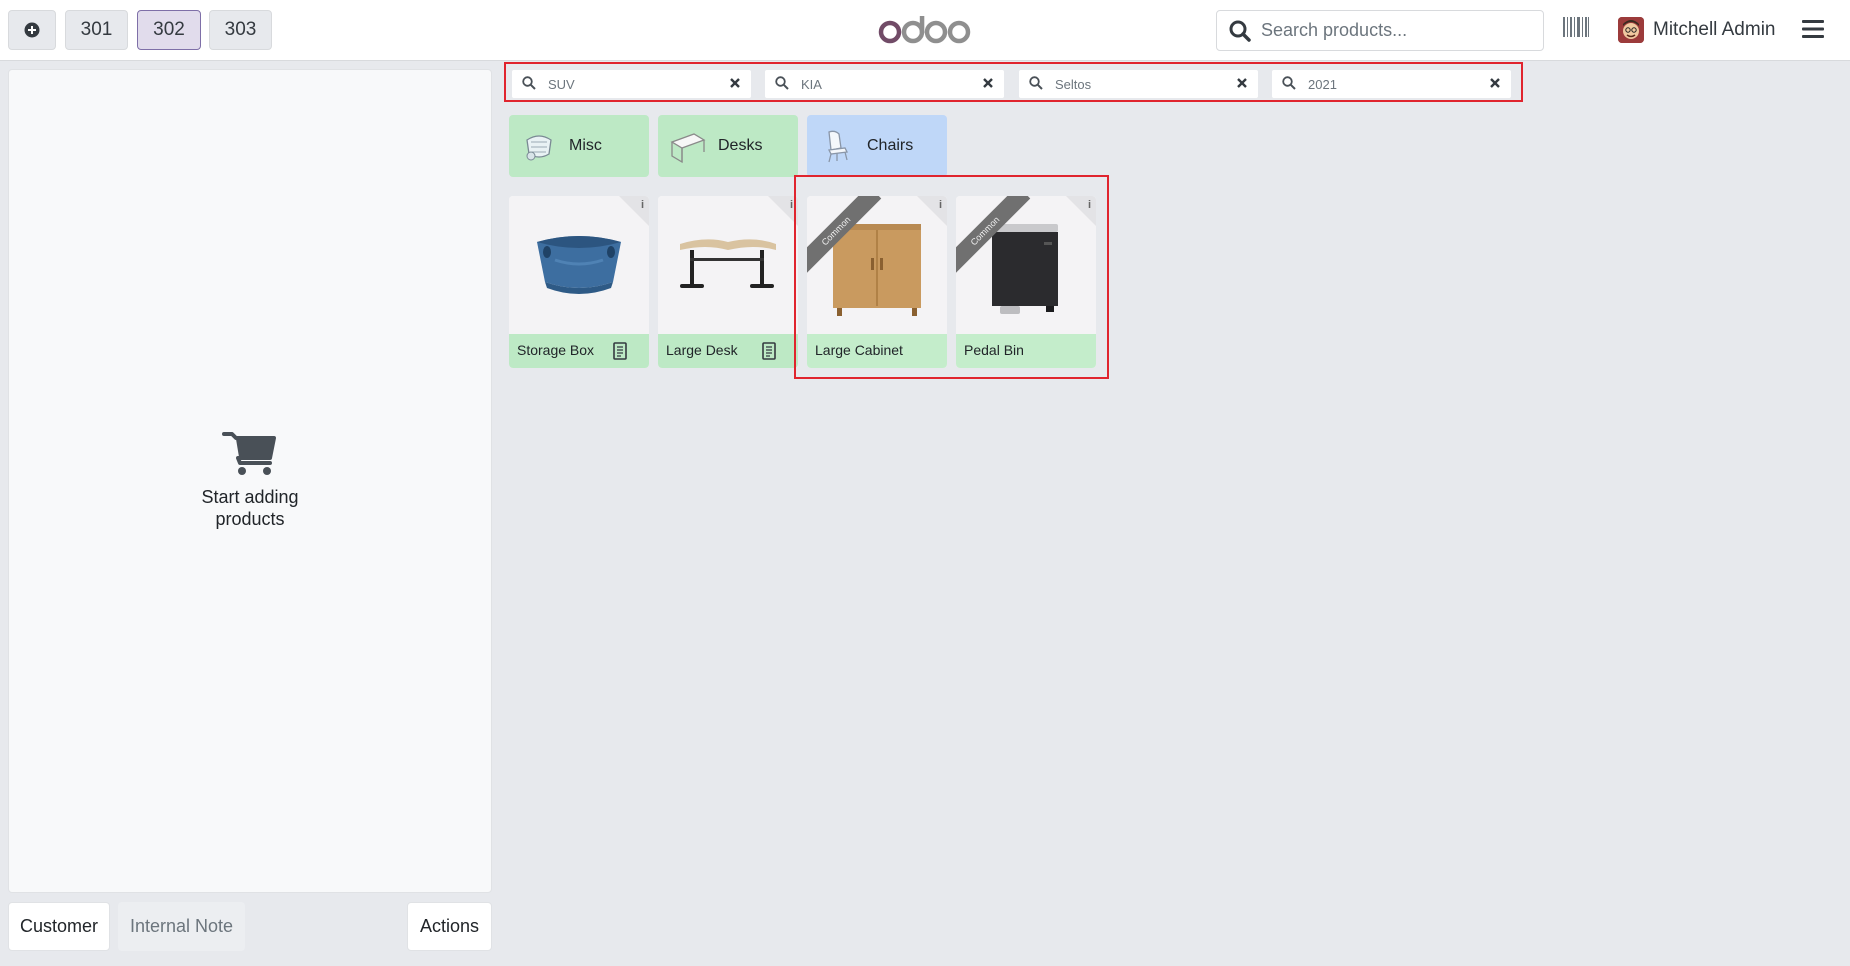 This screenshot has width=1850, height=966. What do you see at coordinates (634, 211) in the screenshot?
I see `product-info-corner` at bounding box center [634, 211].